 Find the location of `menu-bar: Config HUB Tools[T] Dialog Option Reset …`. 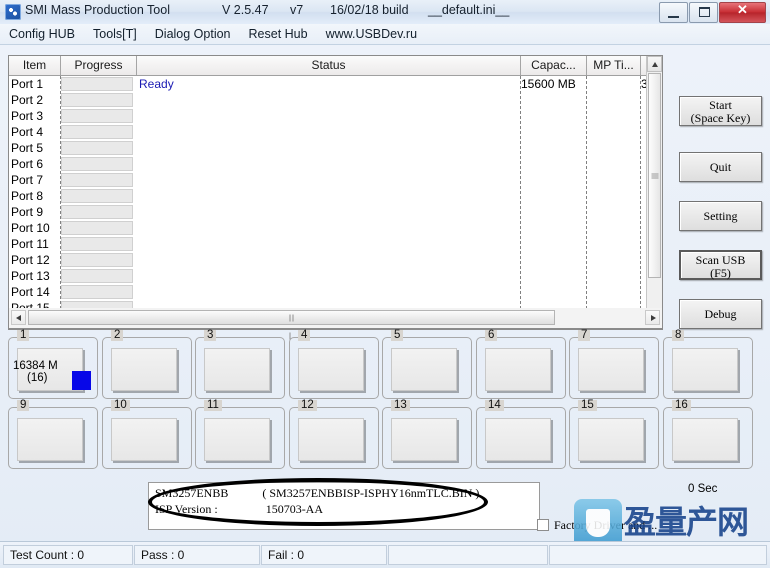

menu-bar: Config HUB Tools[T] Dialog Option Reset … is located at coordinates (385, 34).